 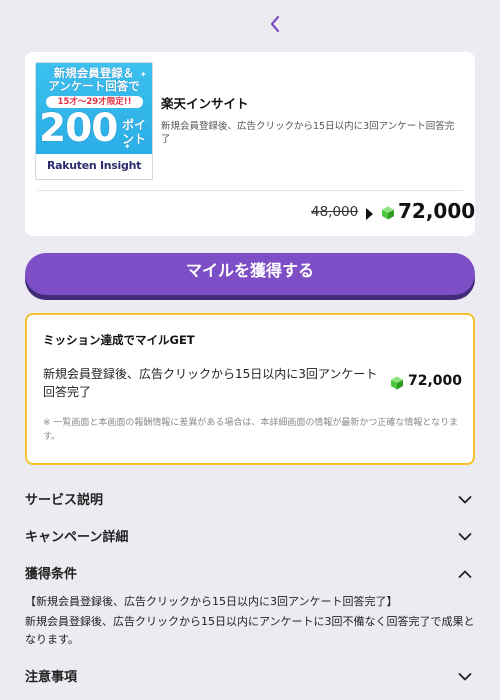 What do you see at coordinates (205, 103) in the screenshot?
I see `offer-title: 楽天インサイト` at bounding box center [205, 103].